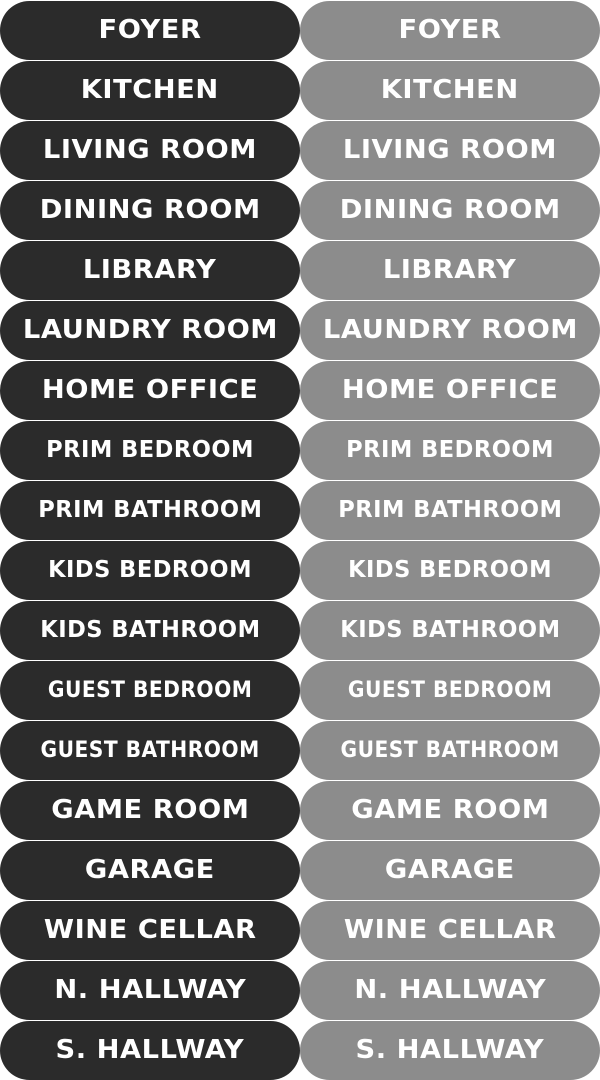  I want to click on label-grey-guest-bedroom: GUEST BEDROOM, so click(450, 690).